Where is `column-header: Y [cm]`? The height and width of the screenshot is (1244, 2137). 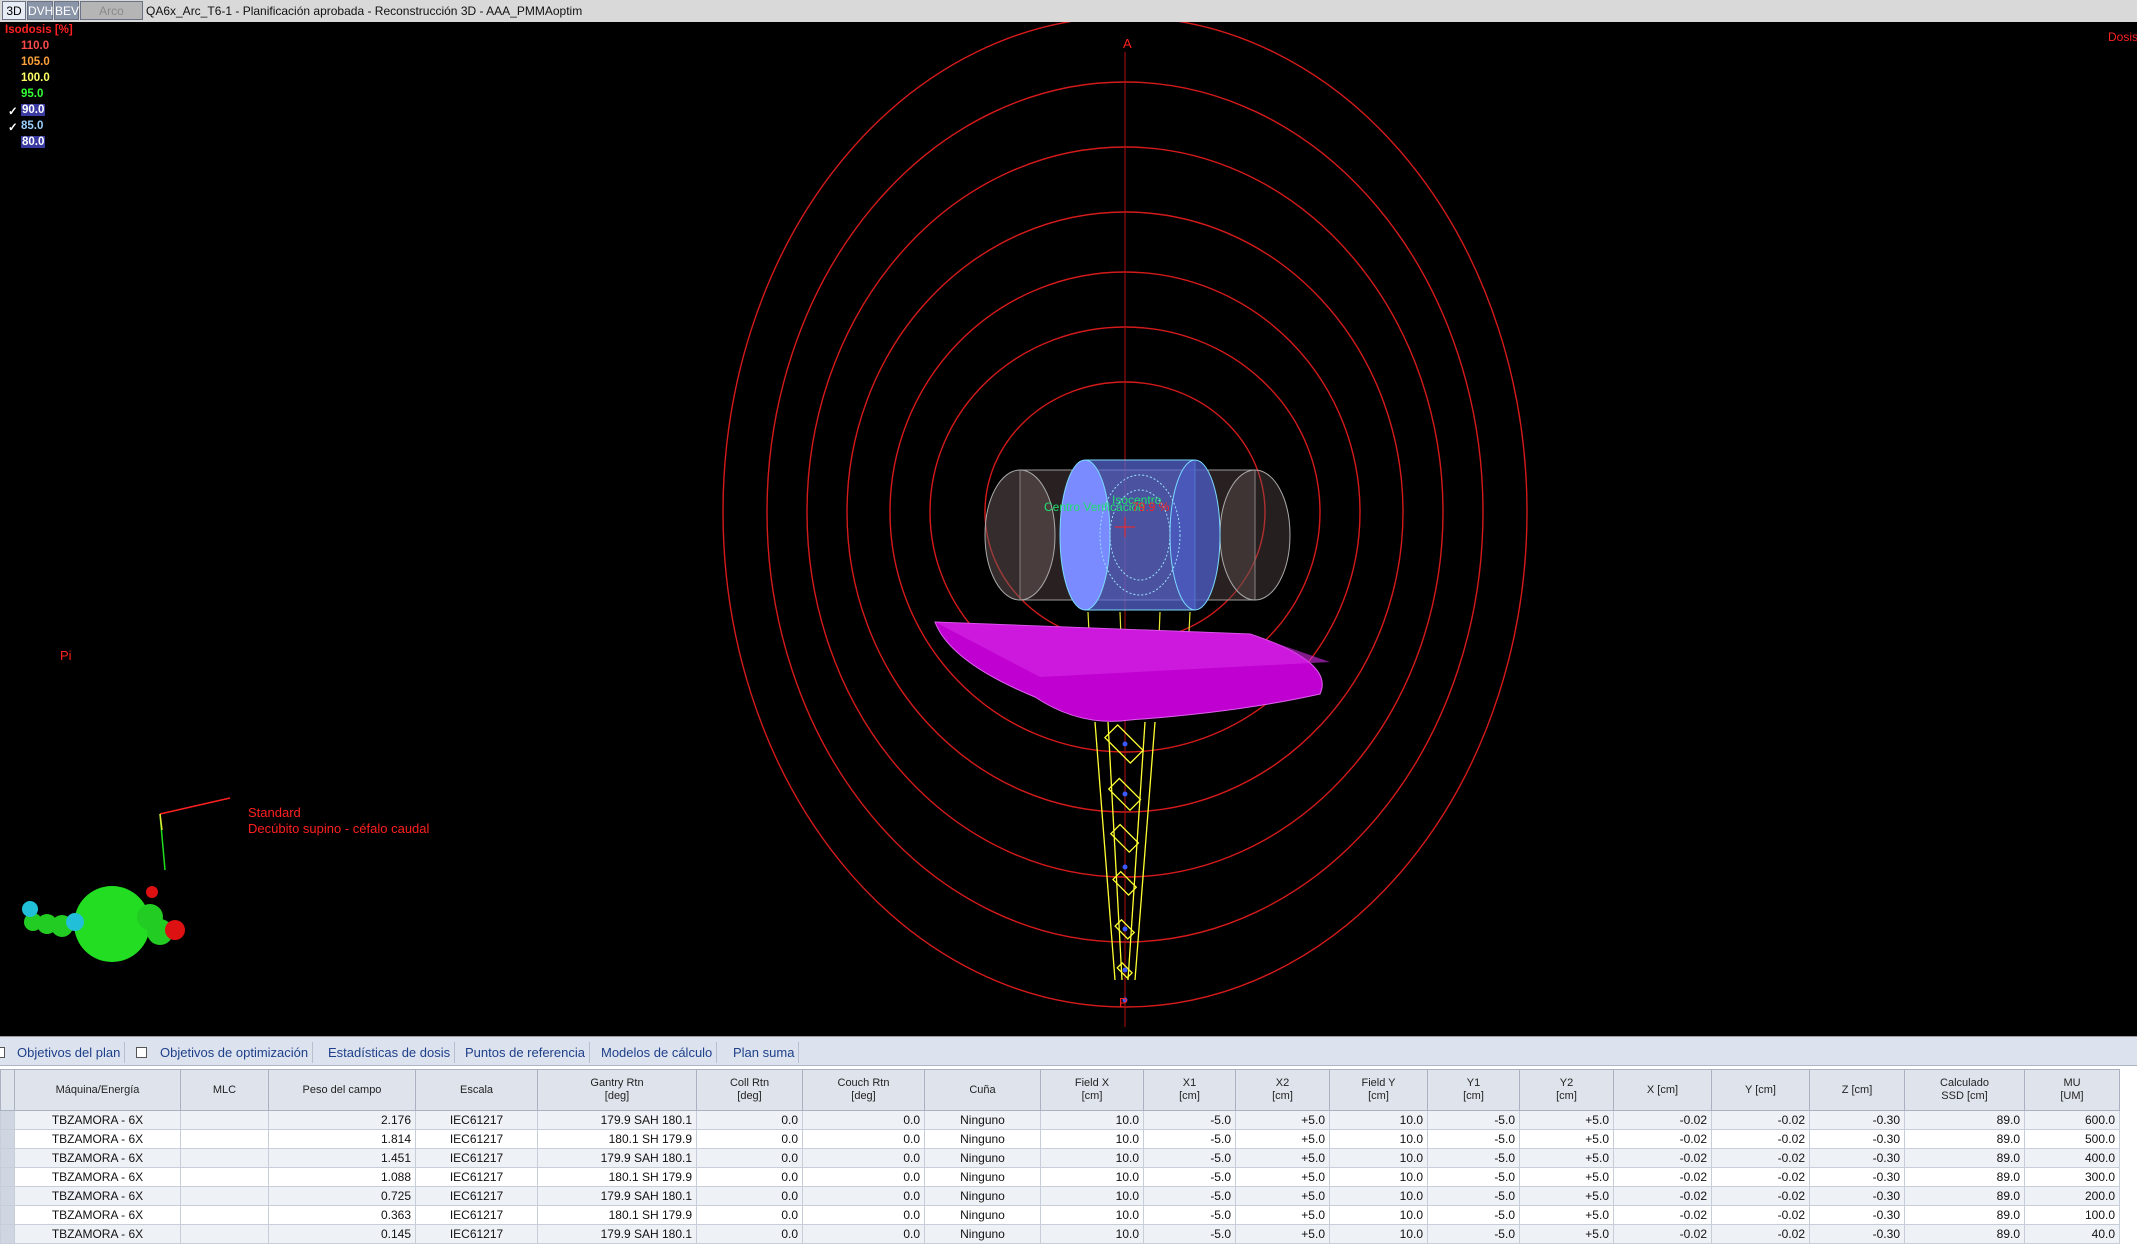
column-header: Y [cm] is located at coordinates (1760, 1090).